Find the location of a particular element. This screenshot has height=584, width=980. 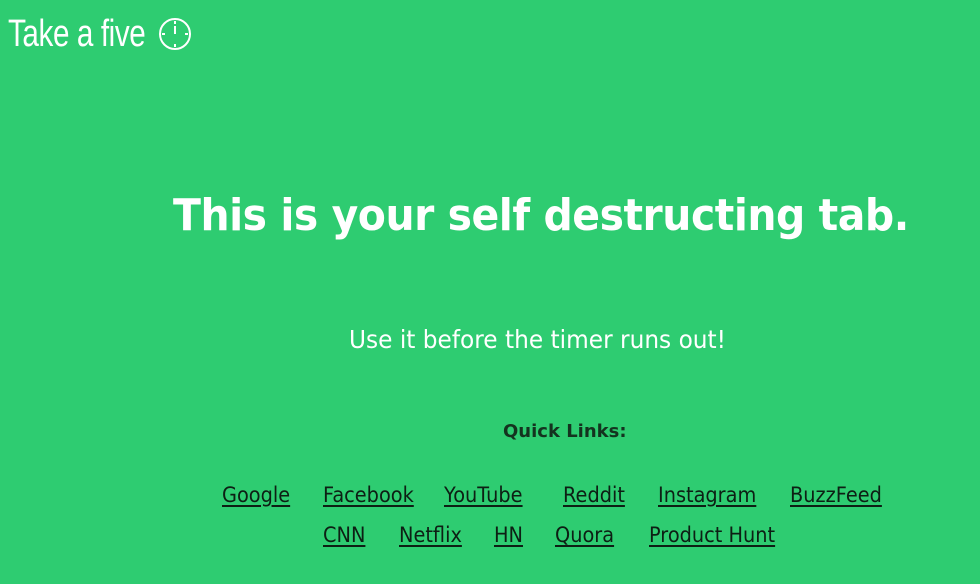

link-cnn: CNN is located at coordinates (344, 535).